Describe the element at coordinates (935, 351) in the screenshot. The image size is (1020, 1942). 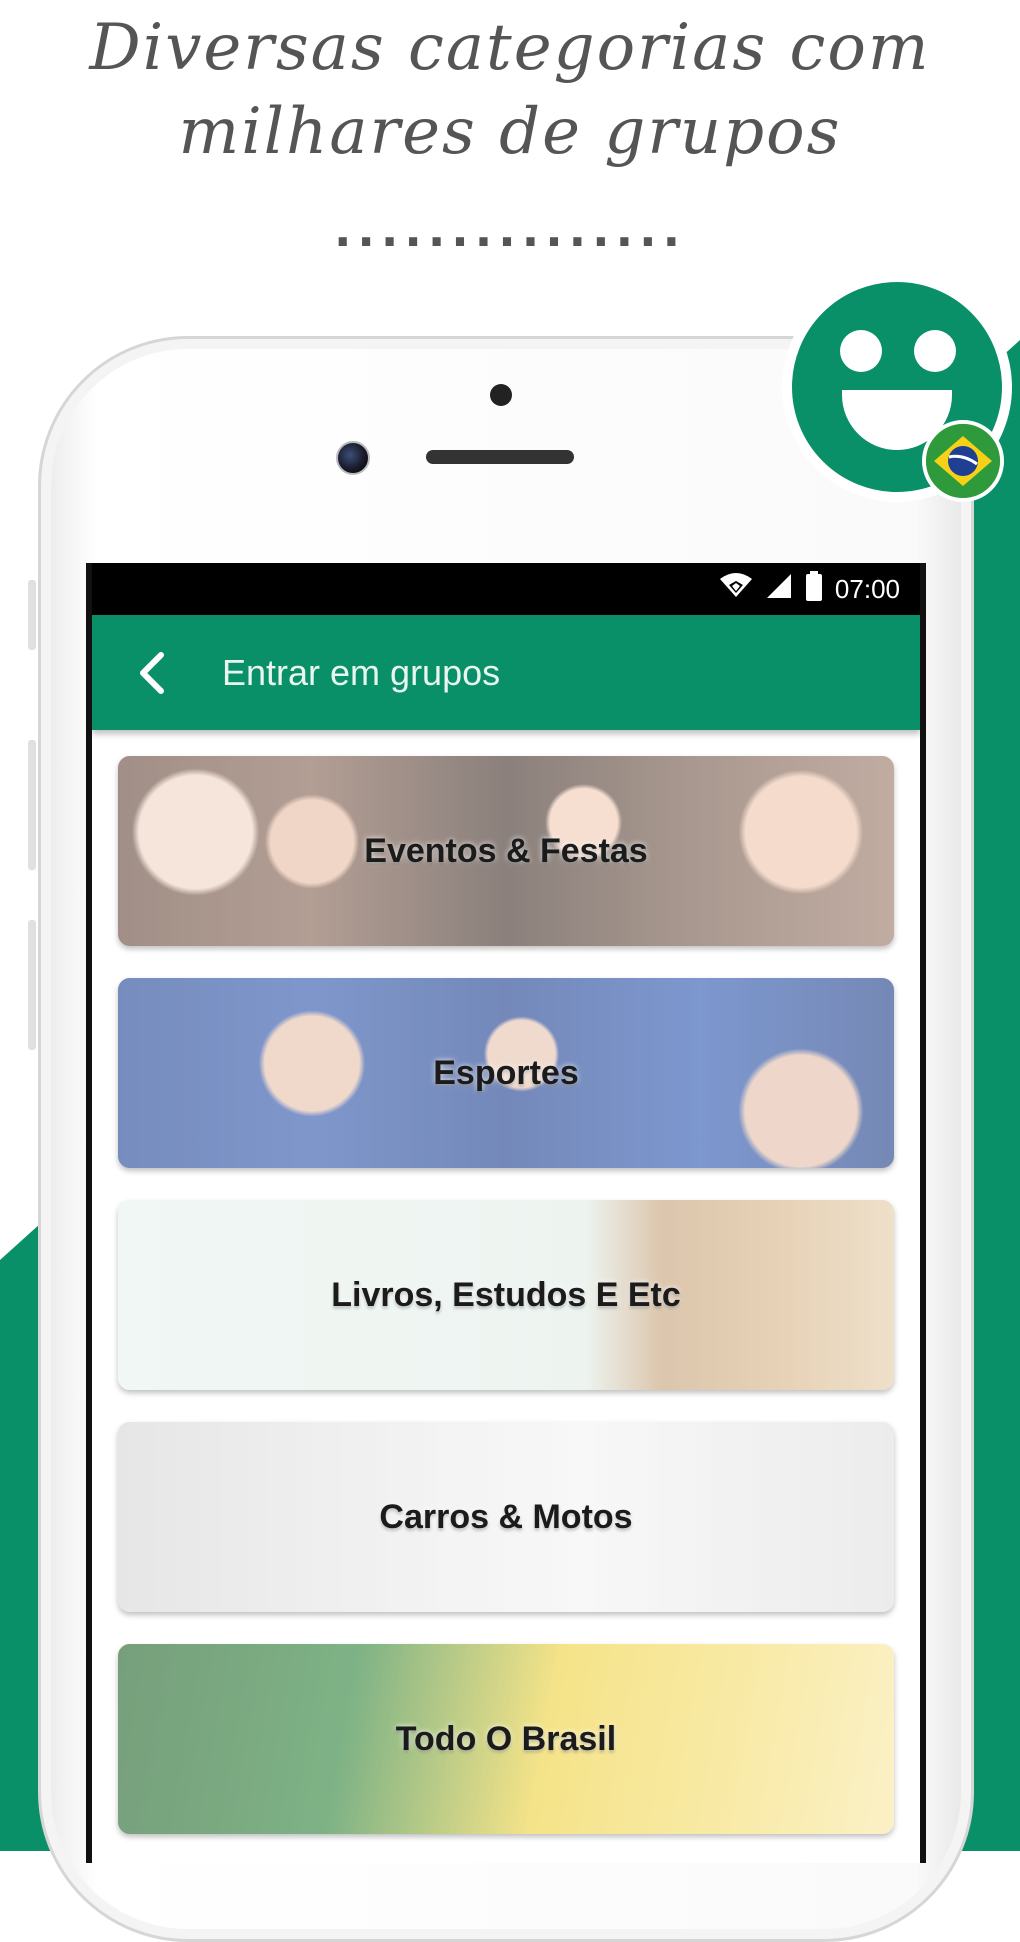
I see `mascot-eye-right` at that location.